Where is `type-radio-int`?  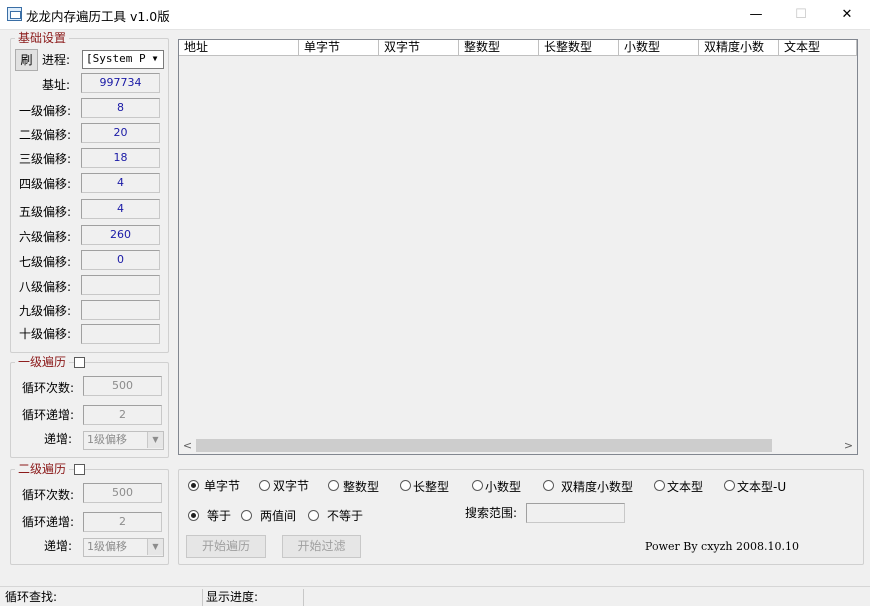
type-radio-int is located at coordinates (333, 485).